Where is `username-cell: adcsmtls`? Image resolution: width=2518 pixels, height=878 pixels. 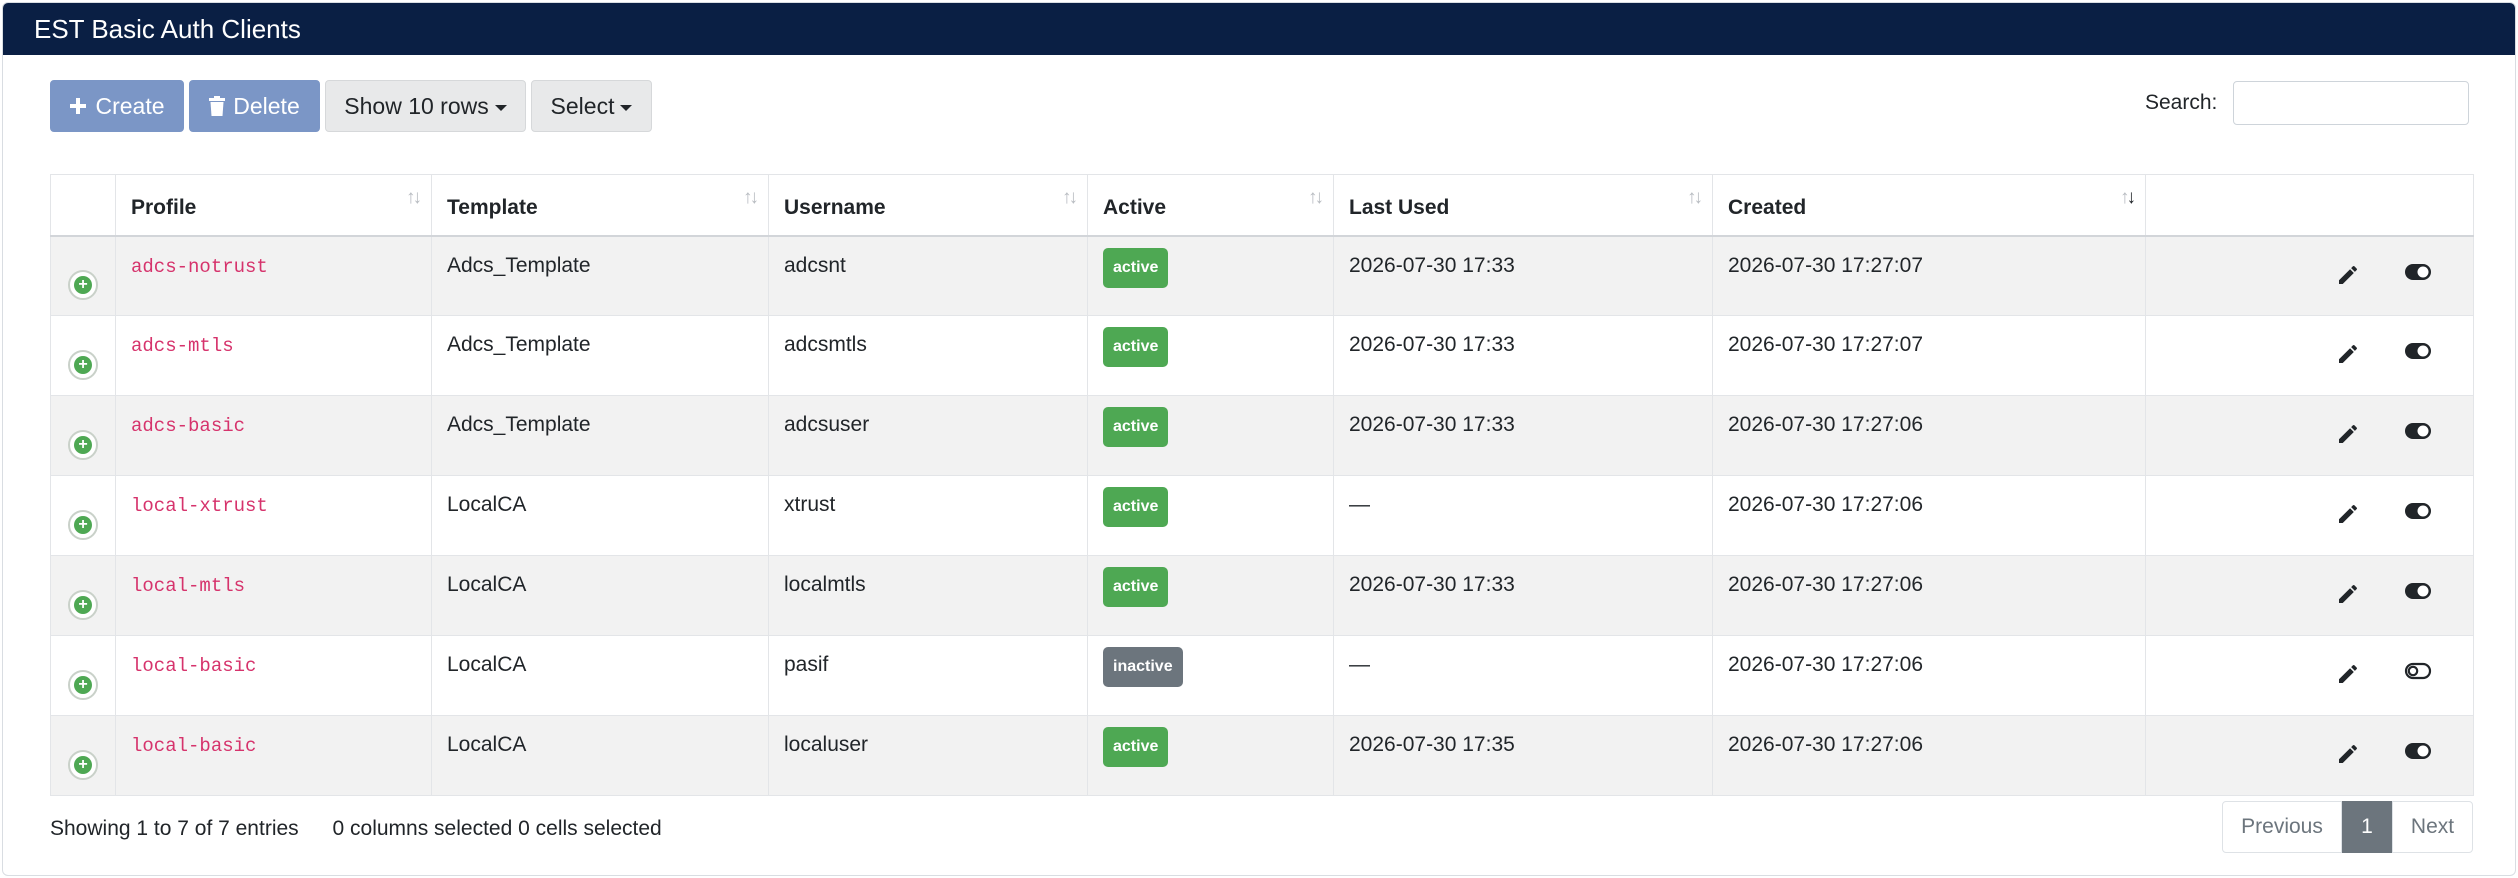
username-cell: adcsmtls is located at coordinates (928, 355).